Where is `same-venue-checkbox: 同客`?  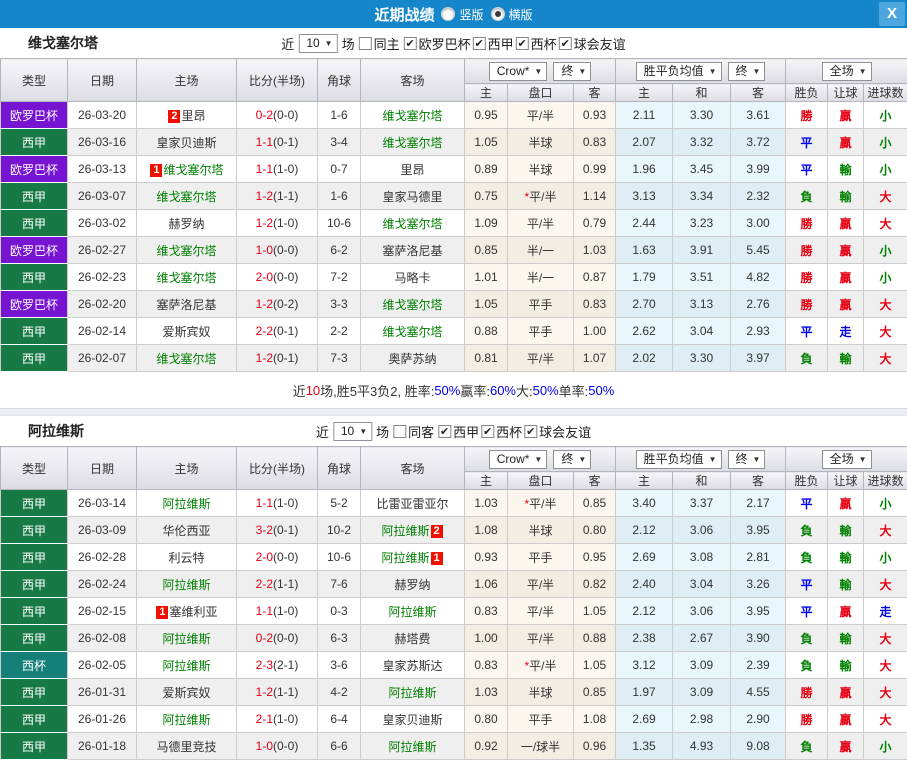 same-venue-checkbox: 同客 is located at coordinates (413, 431).